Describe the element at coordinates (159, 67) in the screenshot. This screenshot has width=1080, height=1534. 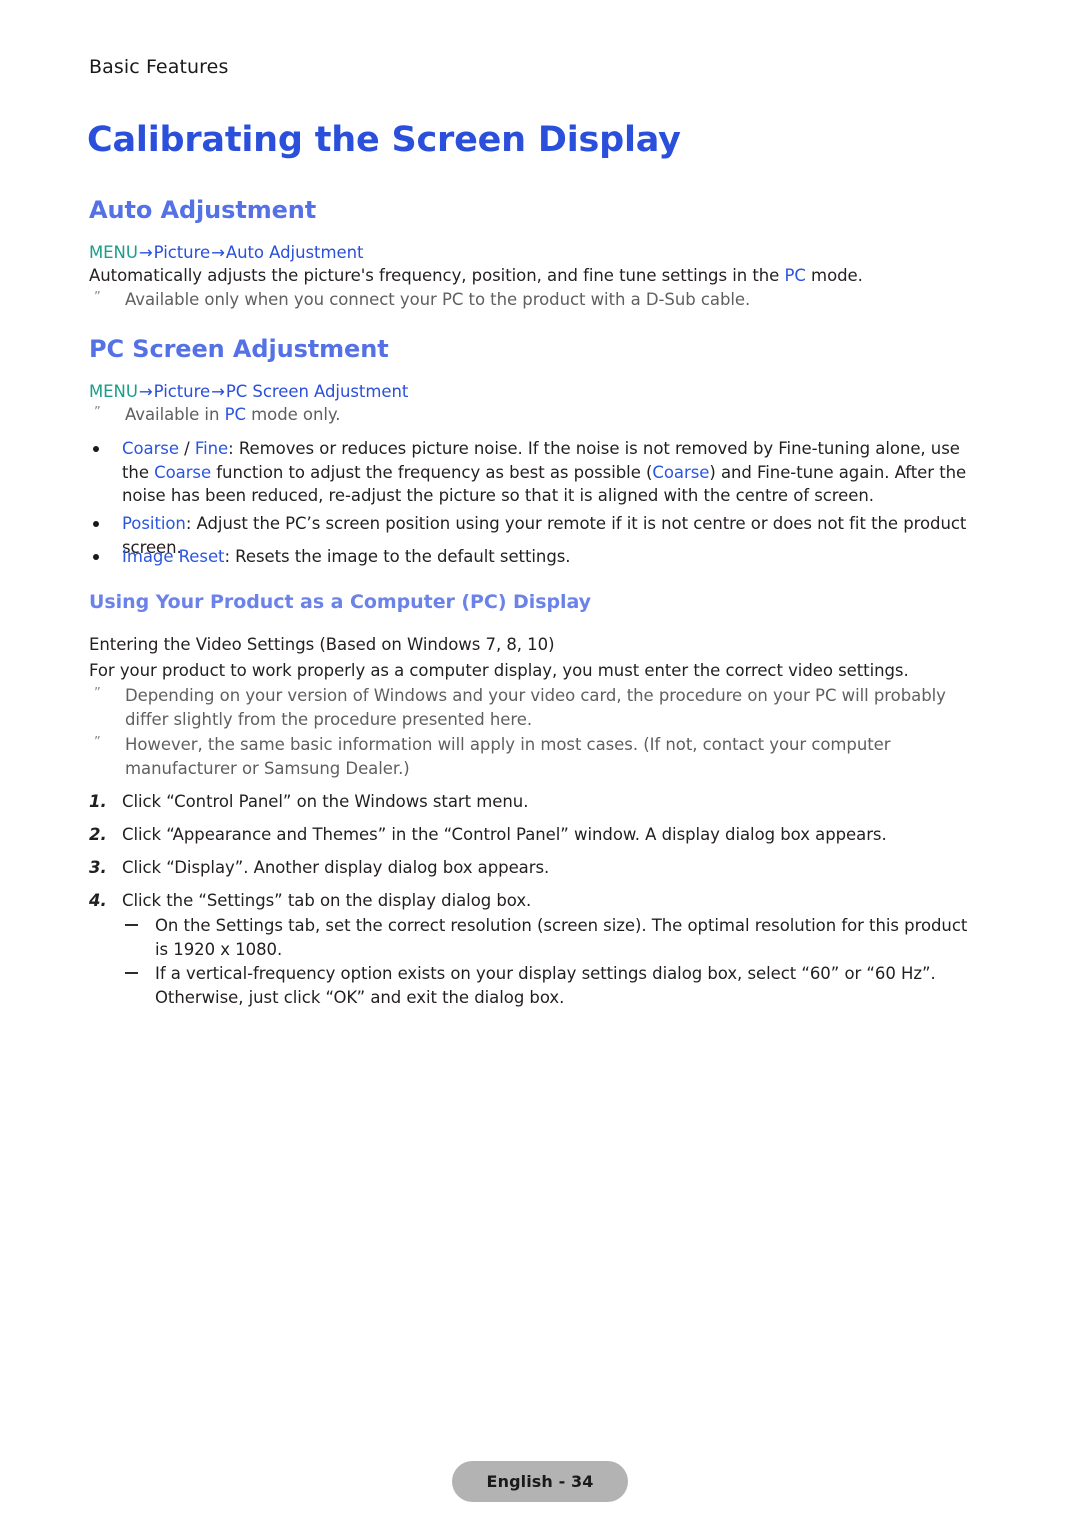
I see `running-header: Basic Features` at that location.